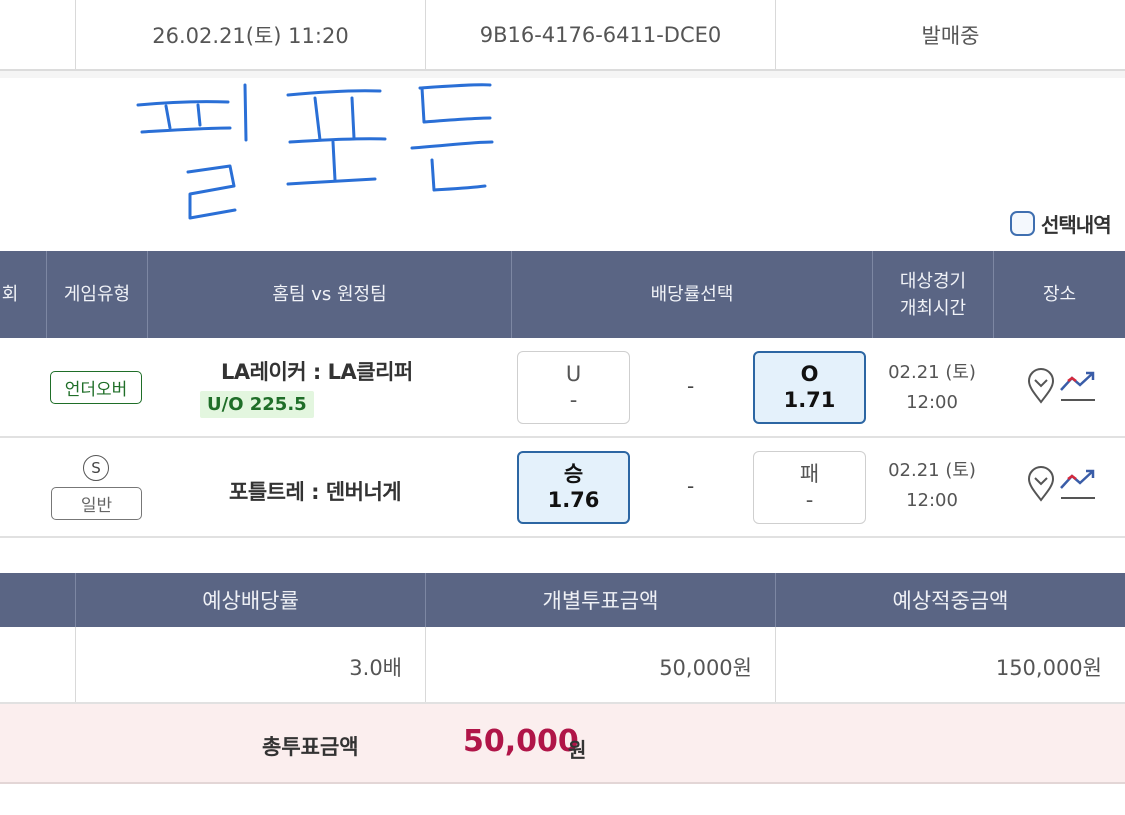 This screenshot has height=815, width=1125. What do you see at coordinates (315, 151) in the screenshot?
I see `handwritten-scribble` at bounding box center [315, 151].